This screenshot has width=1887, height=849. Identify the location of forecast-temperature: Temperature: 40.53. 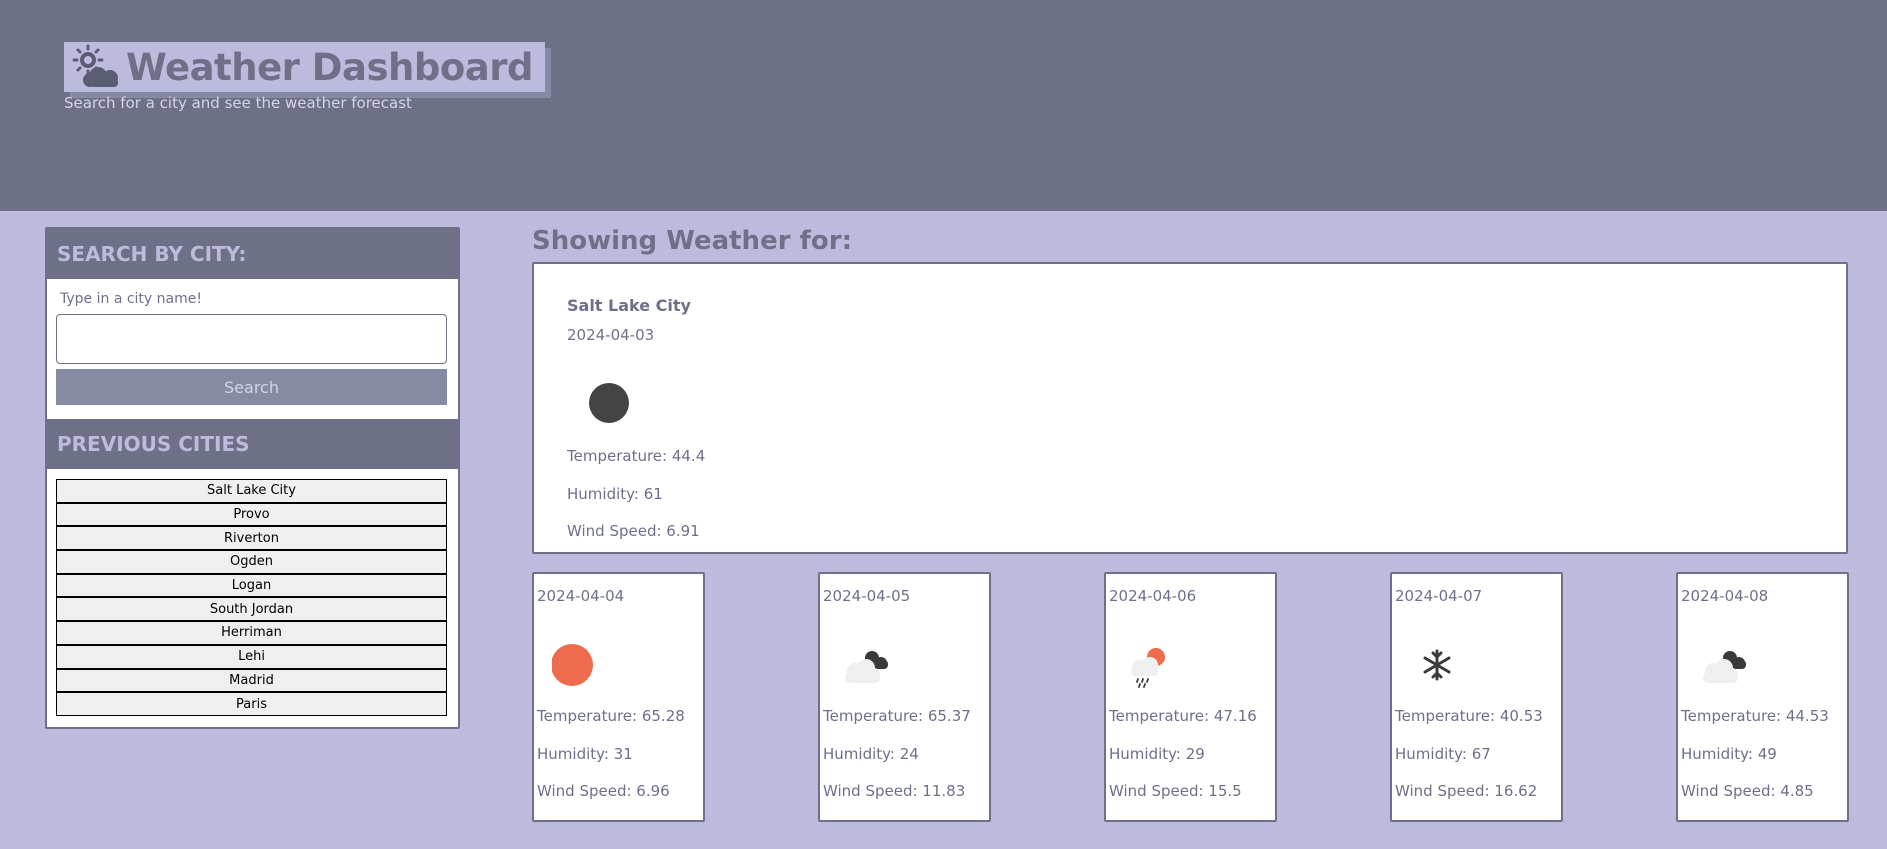
(1469, 716).